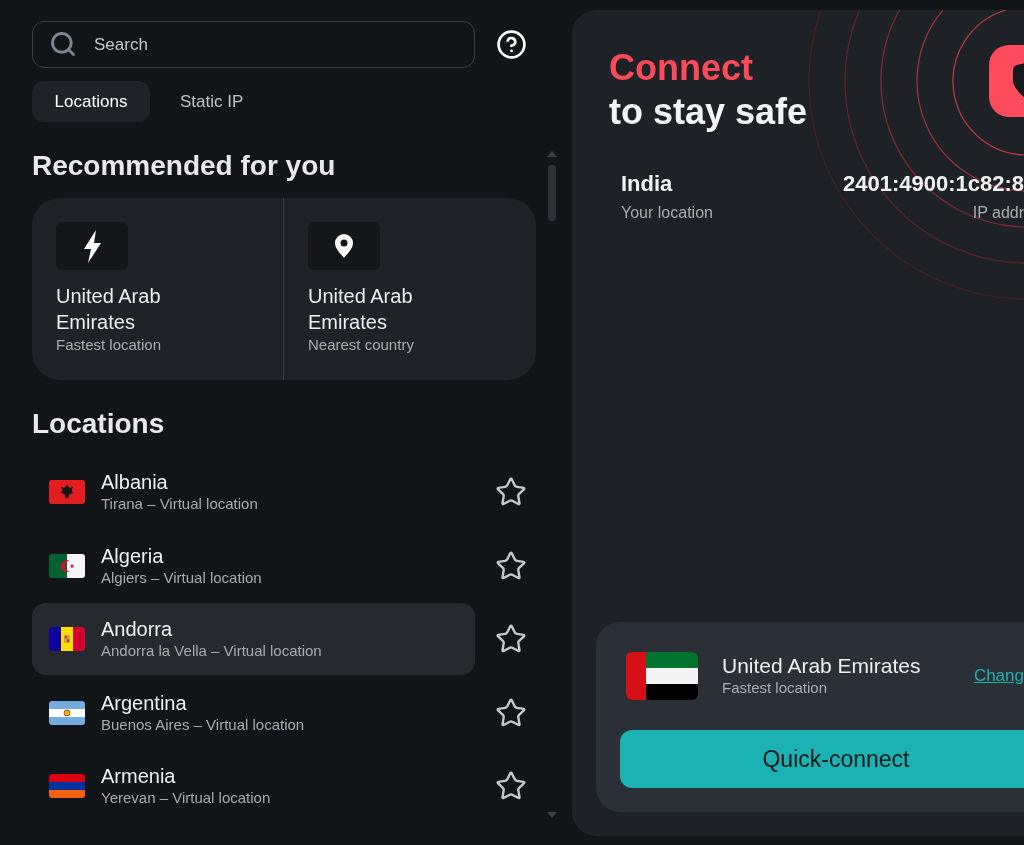  Describe the element at coordinates (211, 651) in the screenshot. I see `city-detail: Andorra la Vella – Virtual location` at that location.